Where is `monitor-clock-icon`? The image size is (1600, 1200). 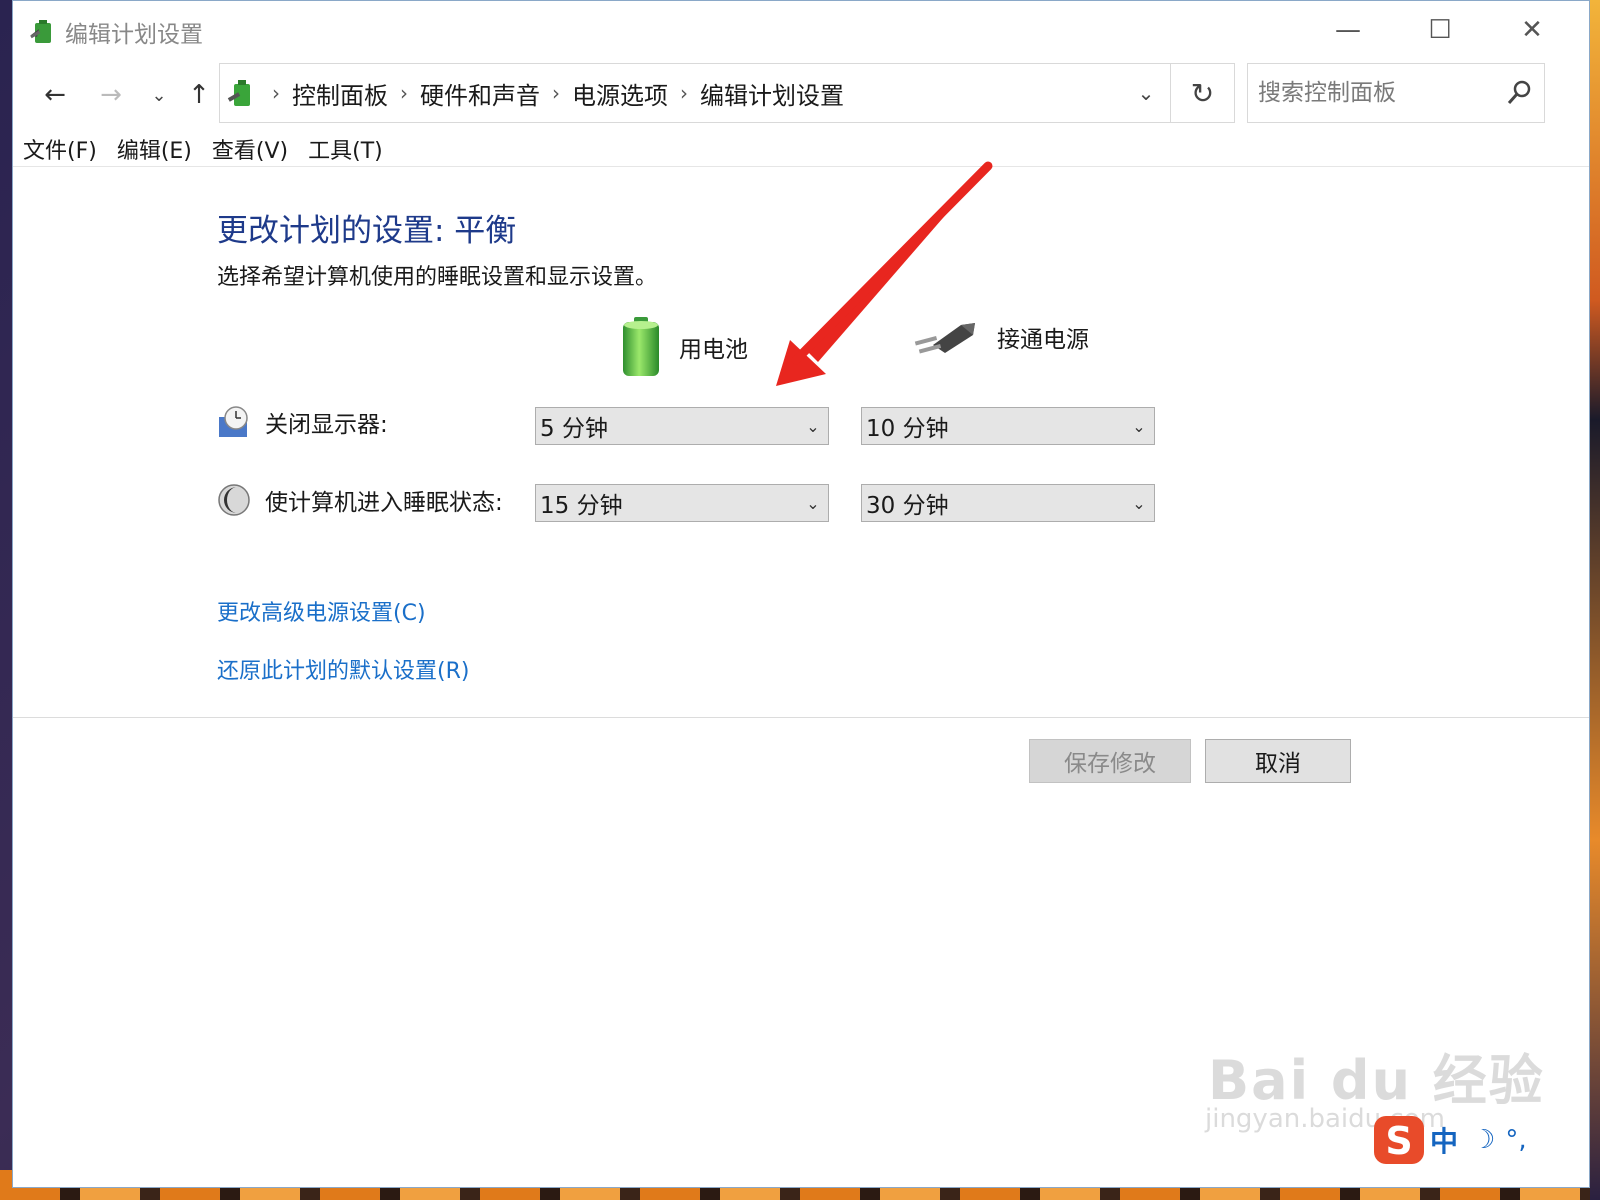 monitor-clock-icon is located at coordinates (233, 421).